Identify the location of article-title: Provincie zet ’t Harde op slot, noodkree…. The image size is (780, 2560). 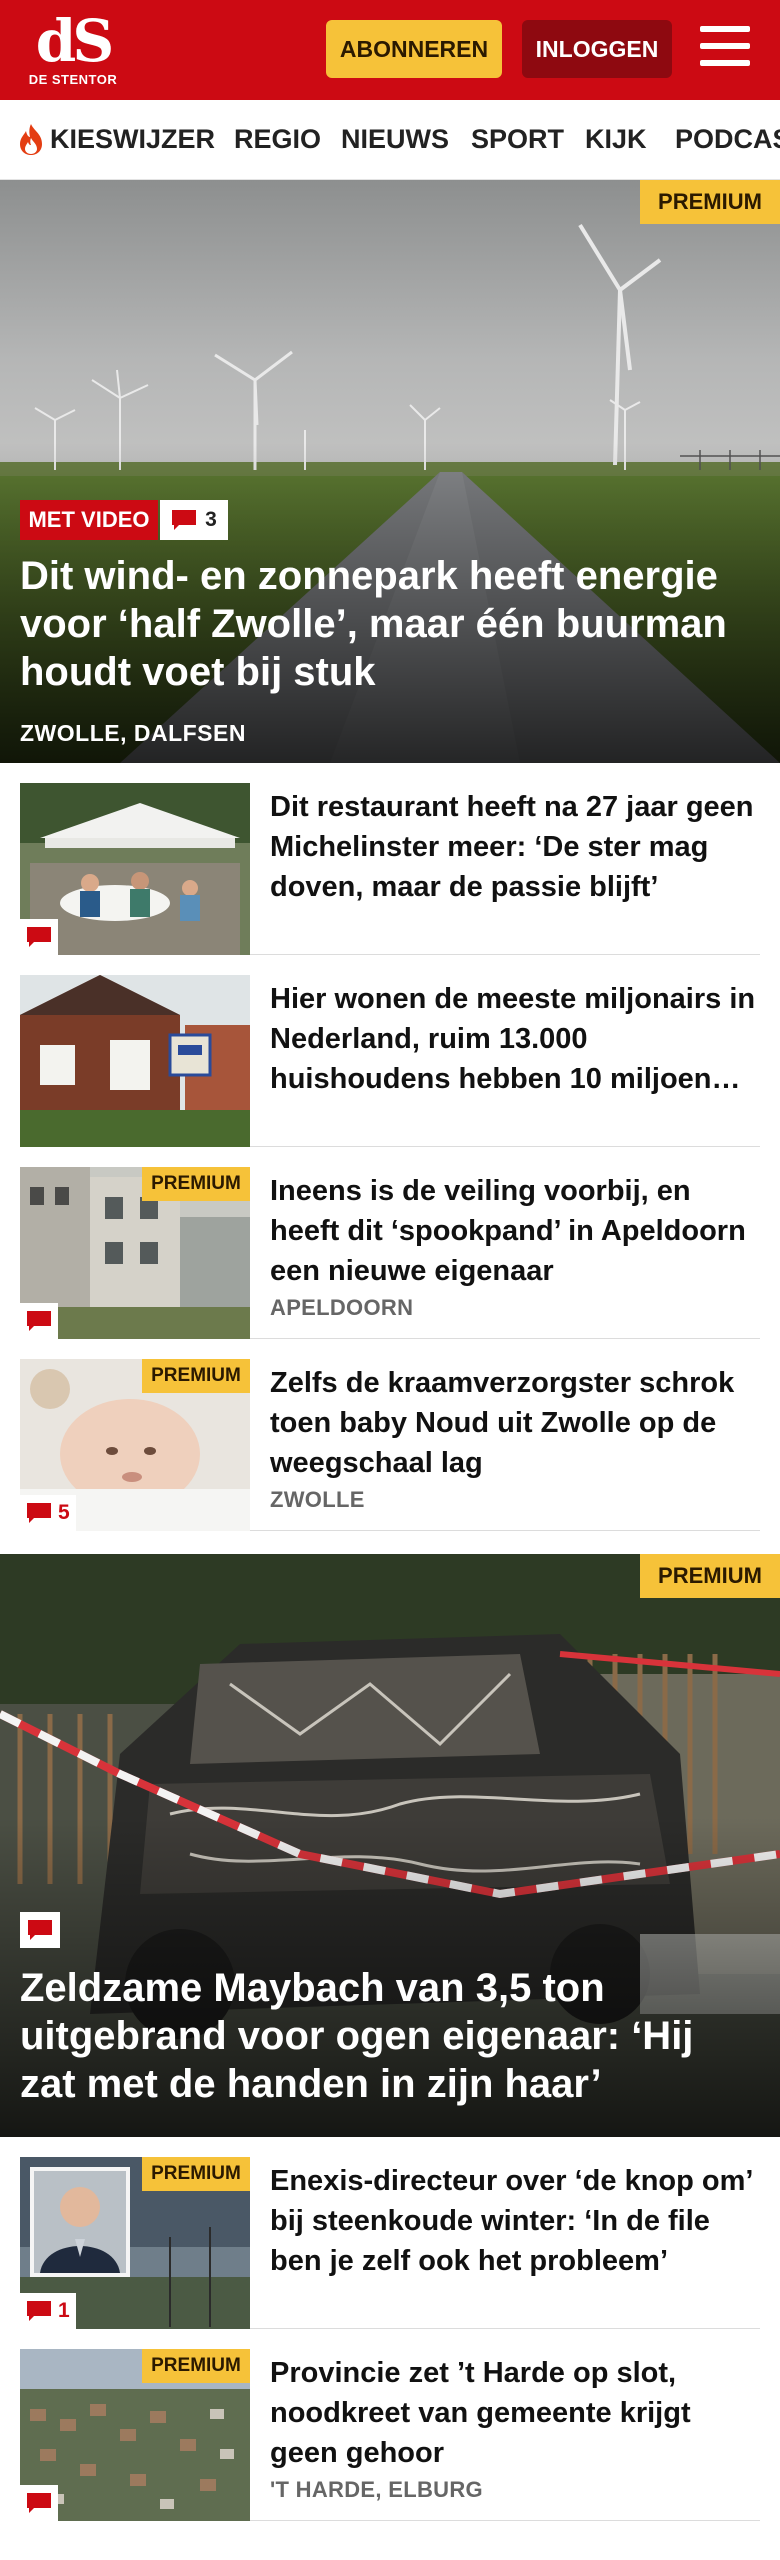
(515, 2413).